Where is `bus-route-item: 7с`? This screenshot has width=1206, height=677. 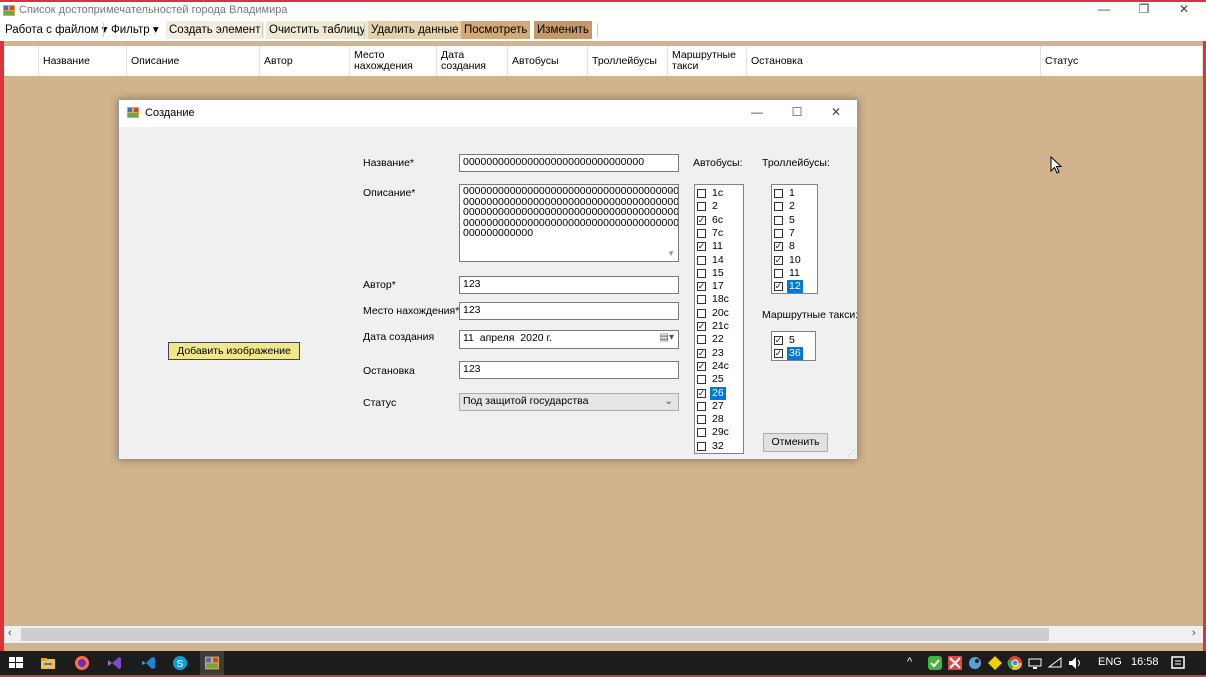 bus-route-item: 7с is located at coordinates (711, 233).